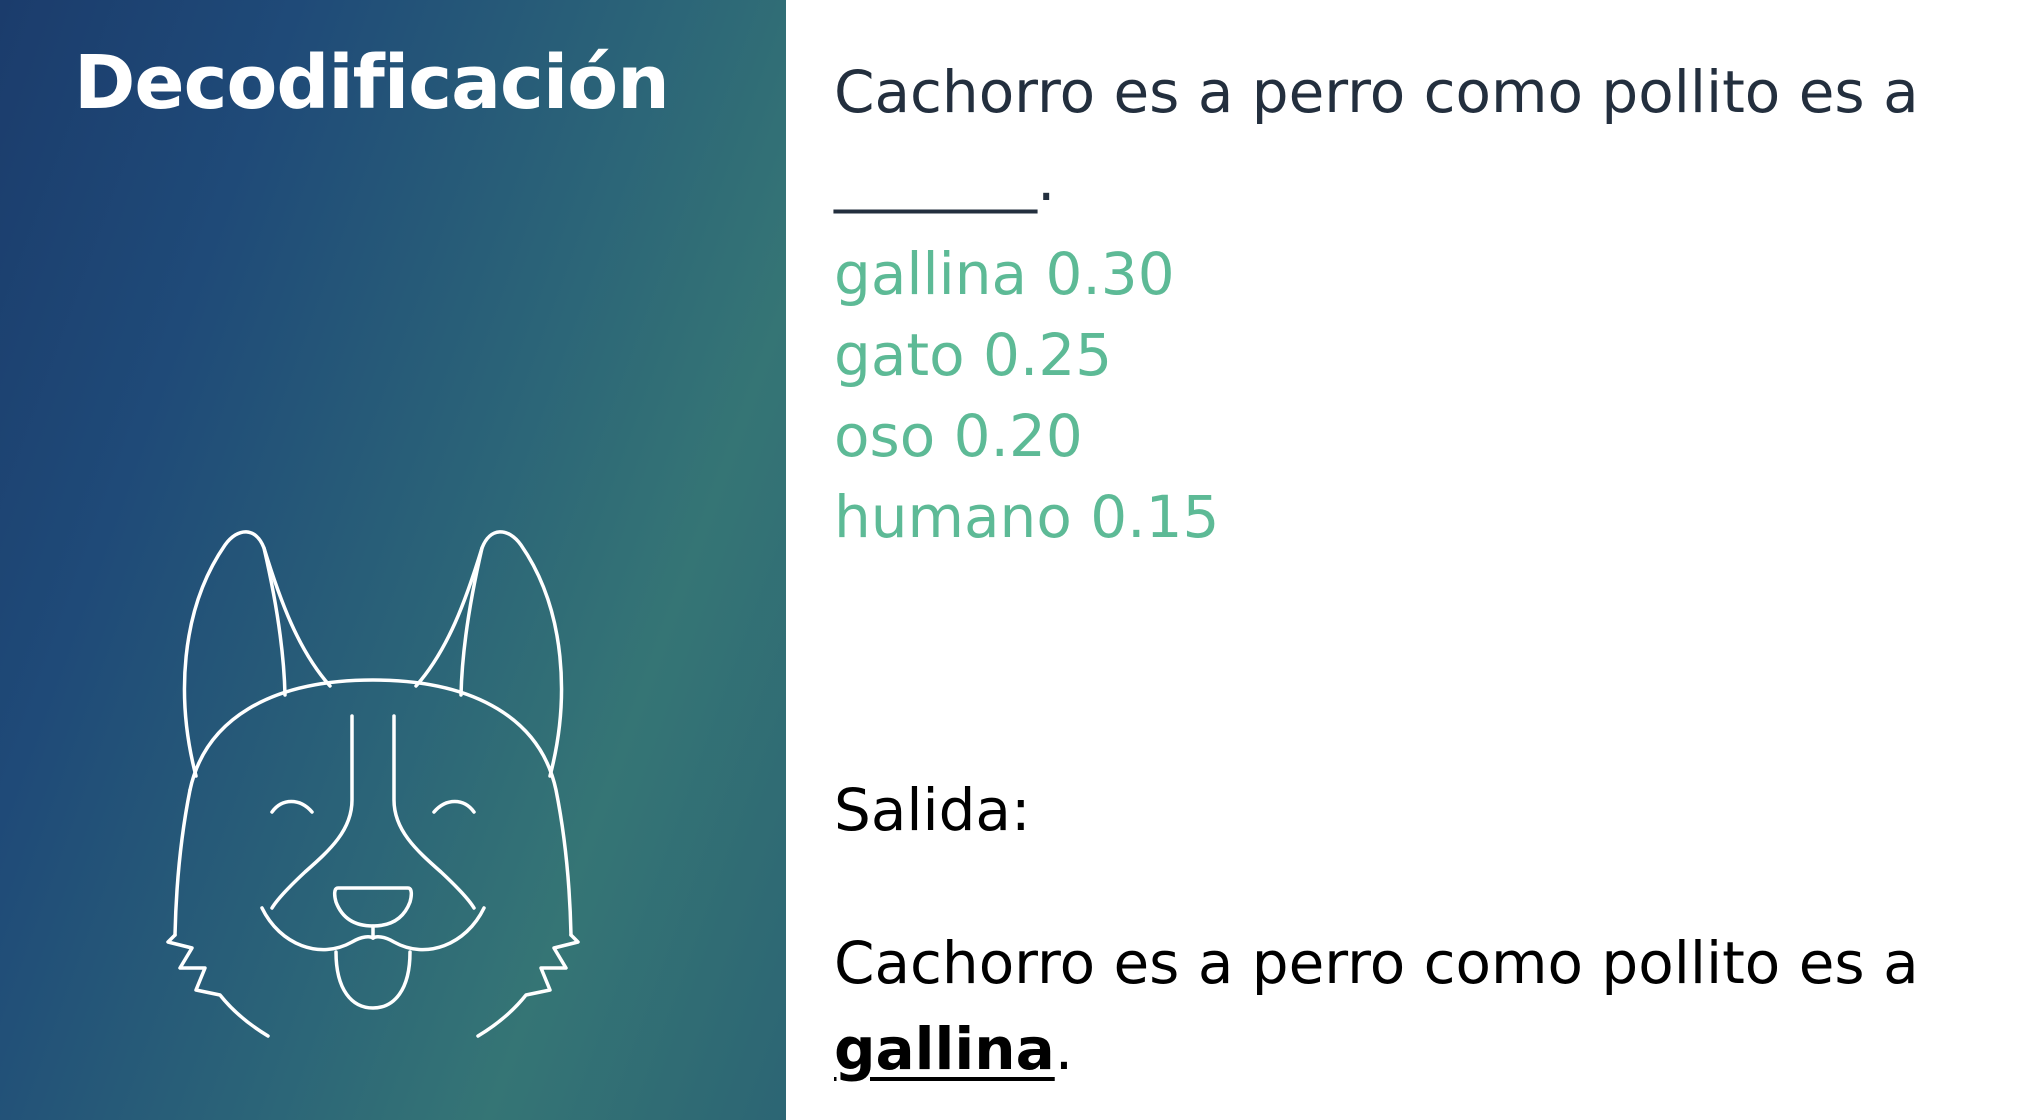 The width and height of the screenshot is (2042, 1120). Describe the element at coordinates (953, 517) in the screenshot. I see `candidate-word: humano` at that location.